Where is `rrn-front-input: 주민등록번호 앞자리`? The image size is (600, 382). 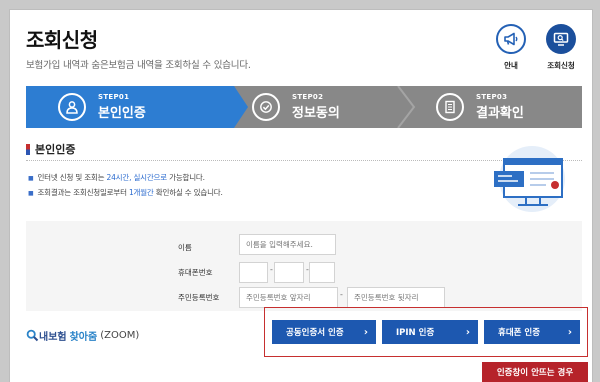 rrn-front-input: 주민등록번호 앞자리 is located at coordinates (288, 297).